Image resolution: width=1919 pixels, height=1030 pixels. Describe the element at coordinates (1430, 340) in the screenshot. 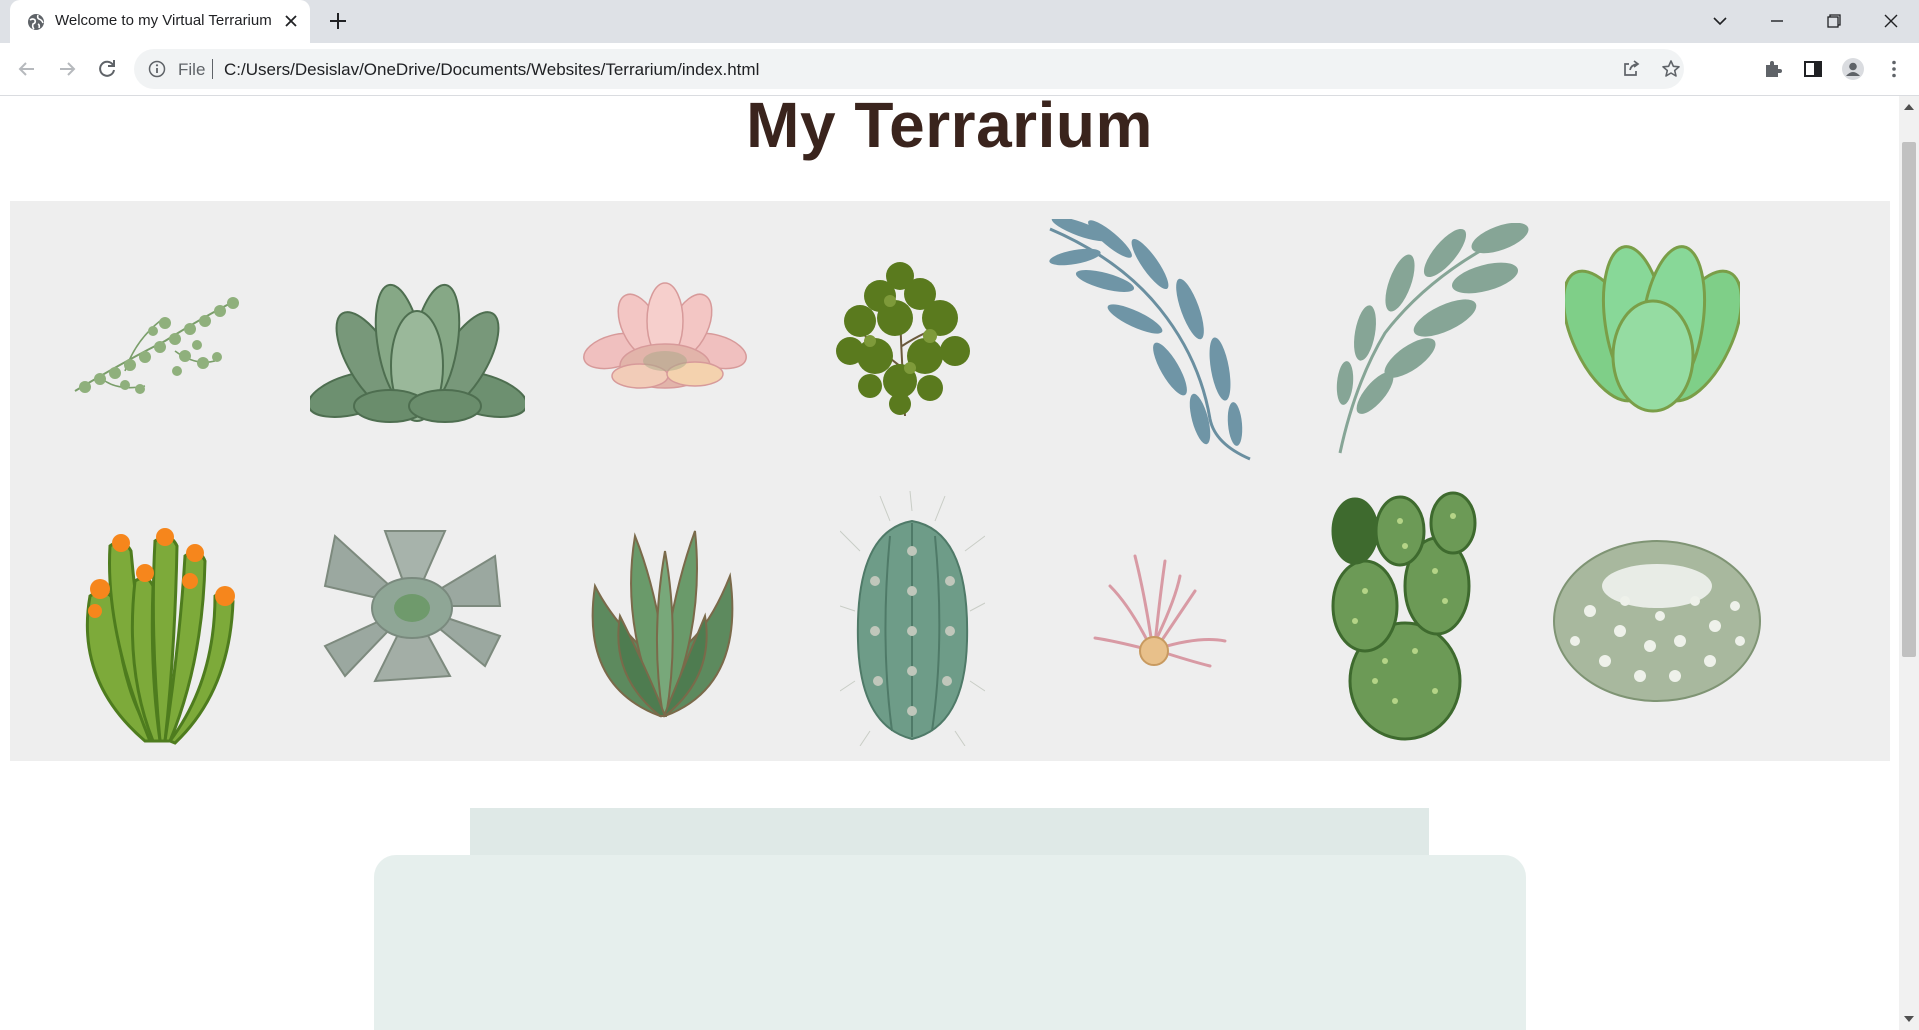

I see `sage-eucalyptus-branch-plant` at that location.